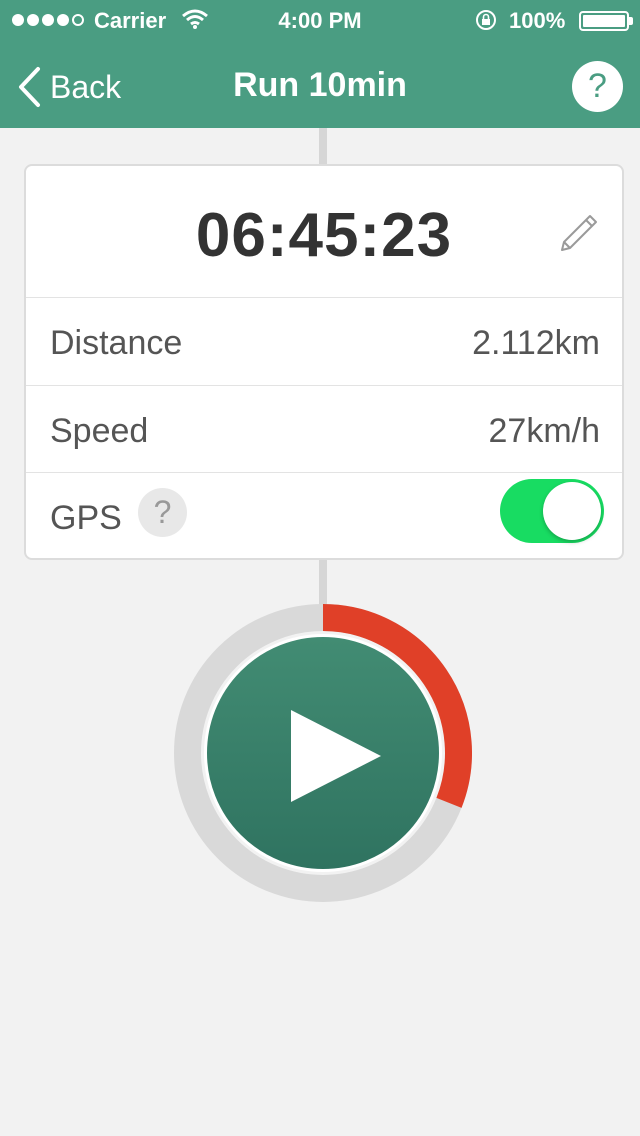 The image size is (640, 1136). What do you see at coordinates (320, 85) in the screenshot?
I see `page-title: Run 10min` at bounding box center [320, 85].